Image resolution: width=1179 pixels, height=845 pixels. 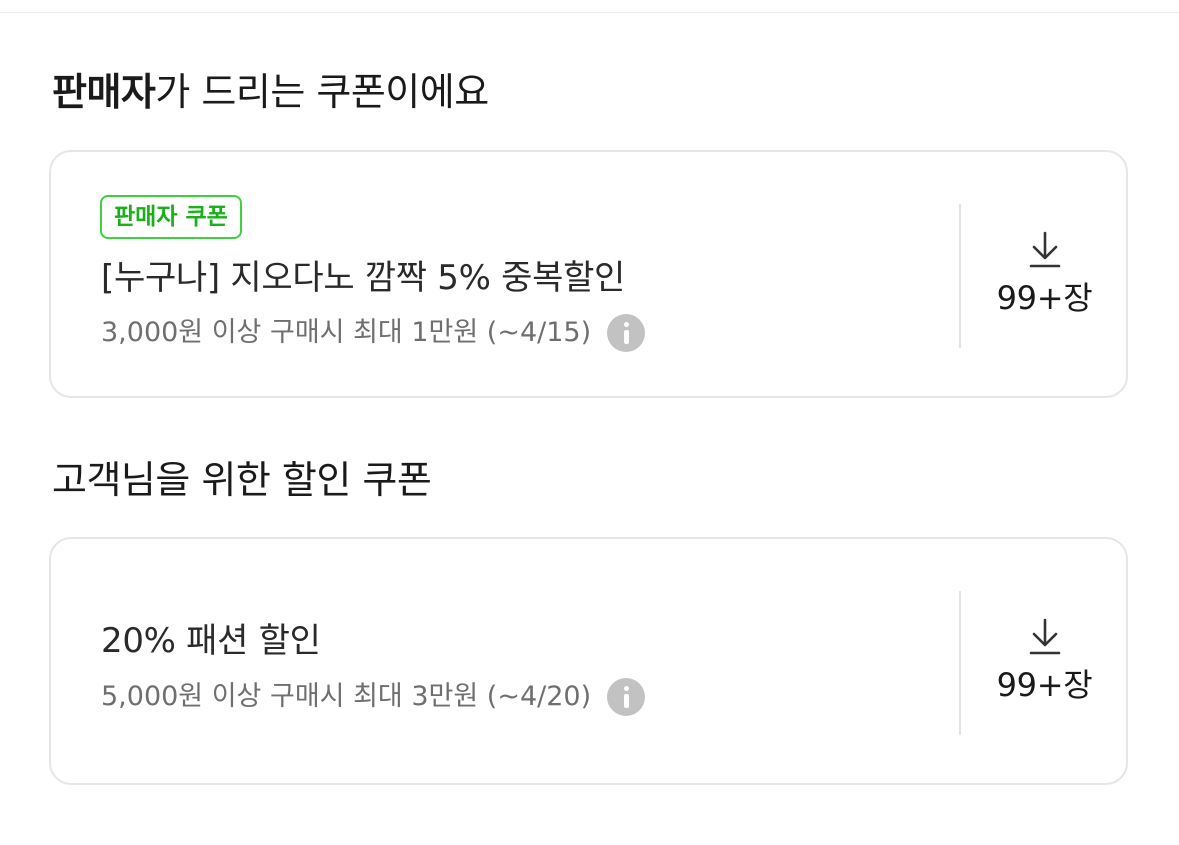 I want to click on coupon-condition-text: 3,000원 이상 구매시 최대 1만원 (~4/15), so click(x=346, y=332).